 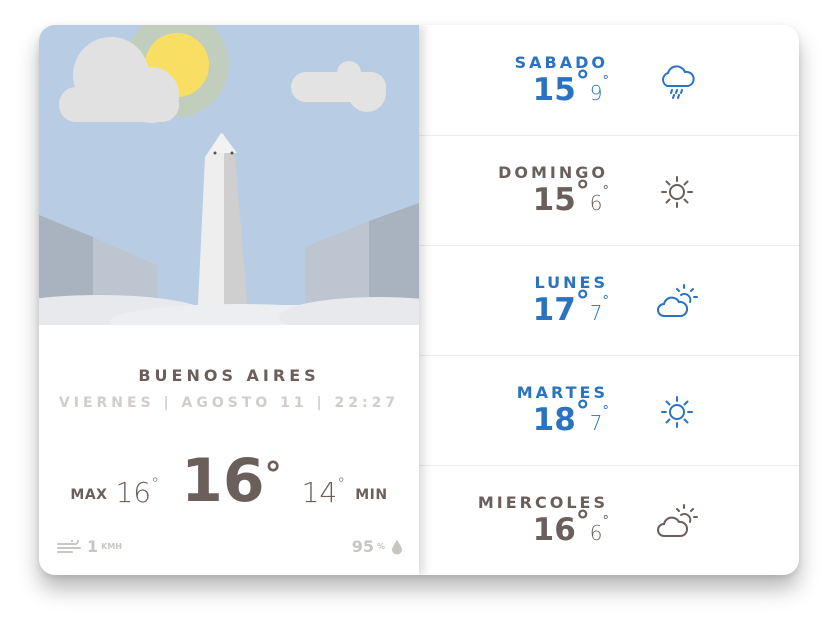 I want to click on forecast-temps: 18°7°, so click(x=570, y=416).